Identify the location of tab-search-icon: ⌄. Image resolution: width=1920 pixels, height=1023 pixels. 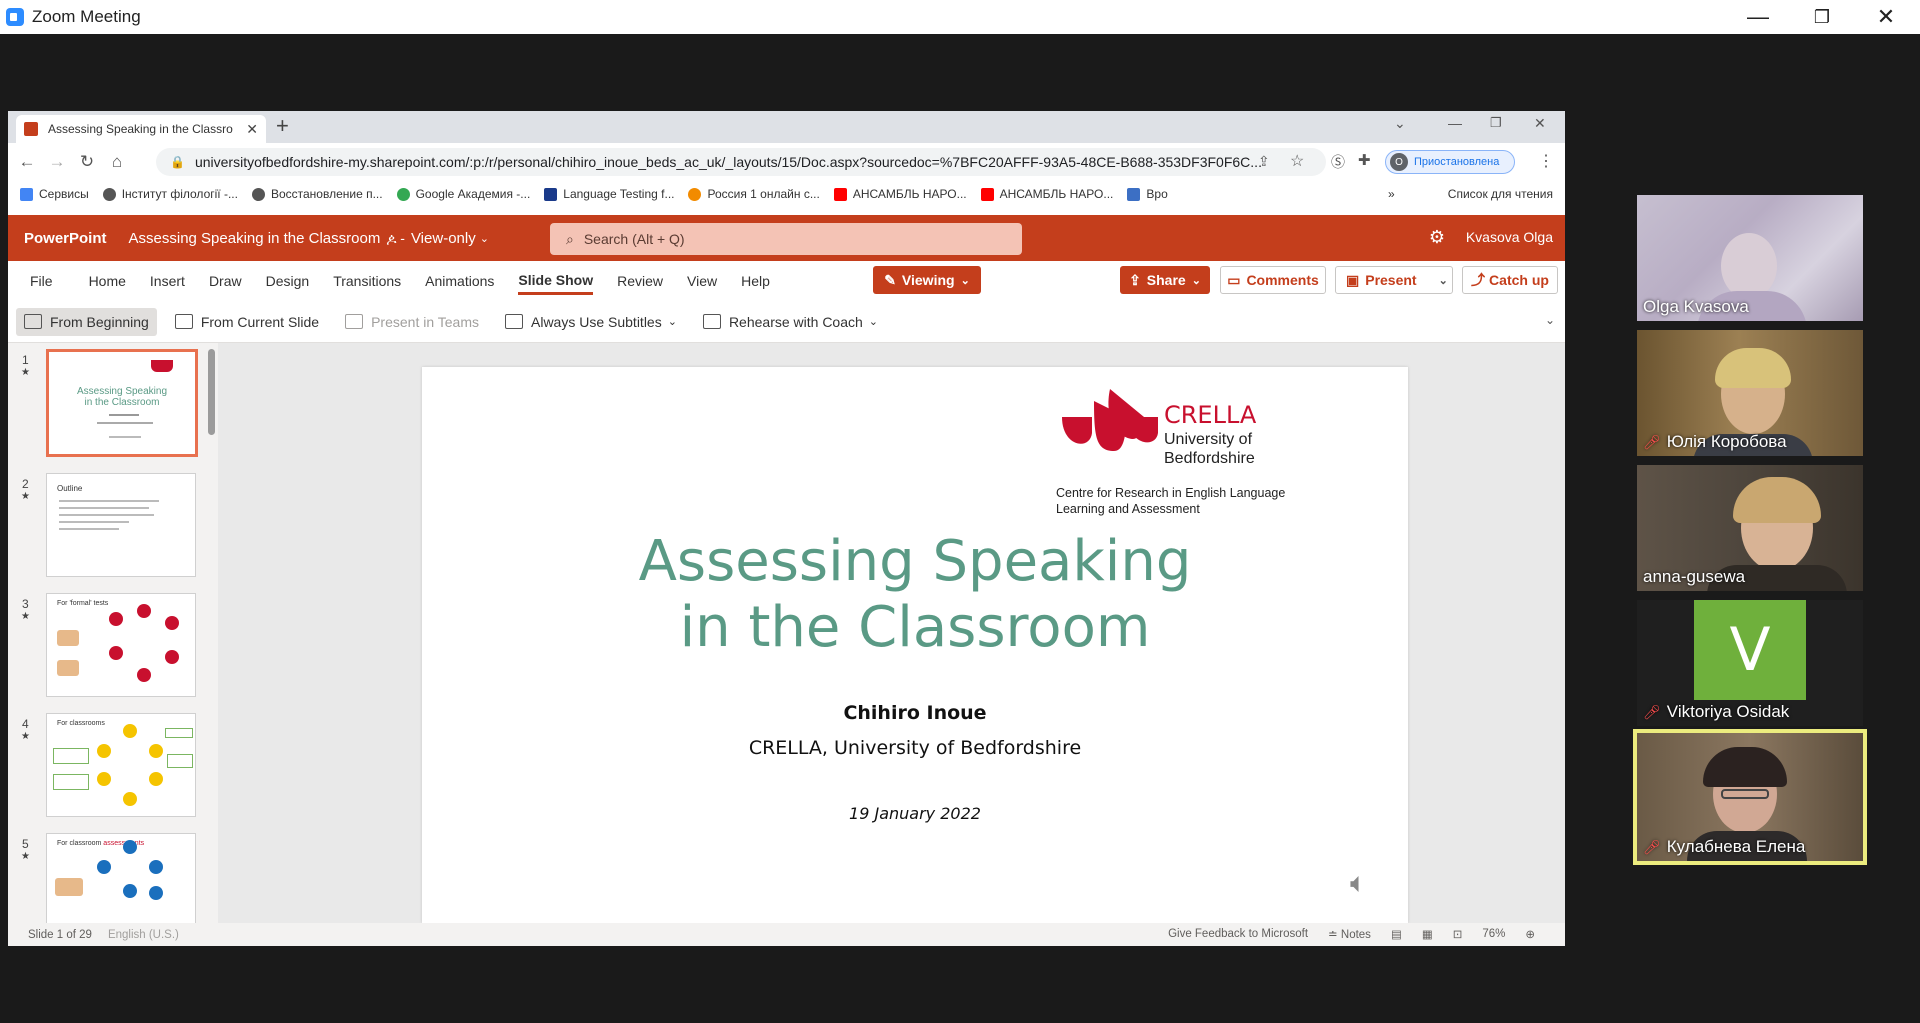
(1400, 123).